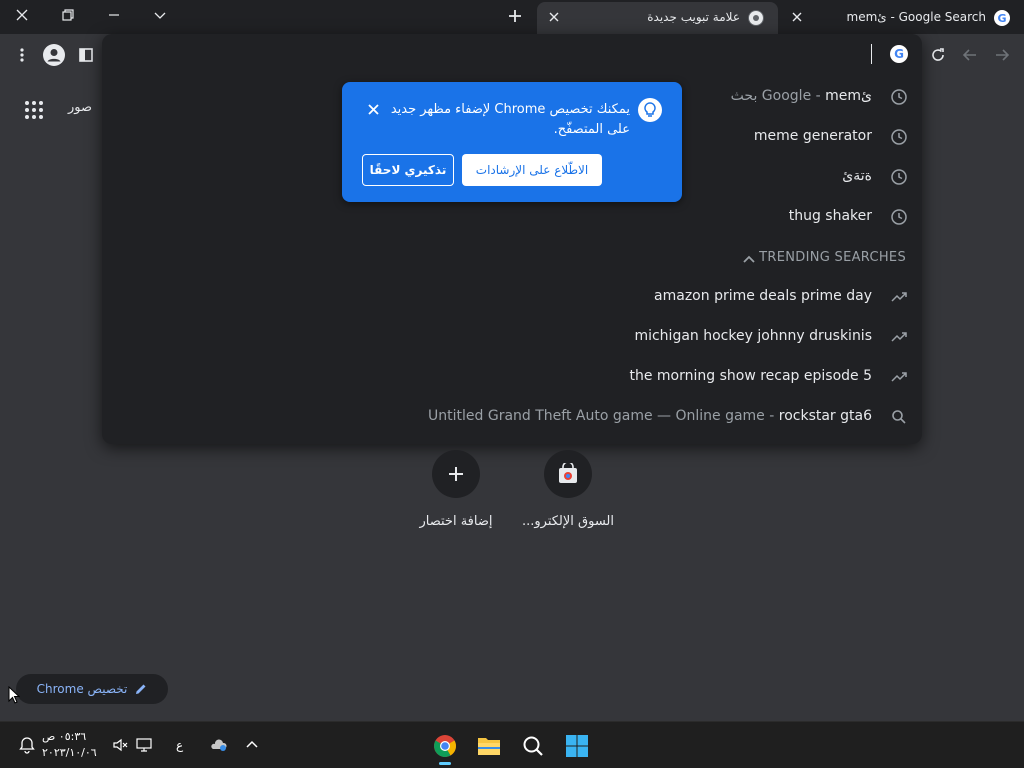  I want to click on arrow-right-icon, so click(1003, 55).